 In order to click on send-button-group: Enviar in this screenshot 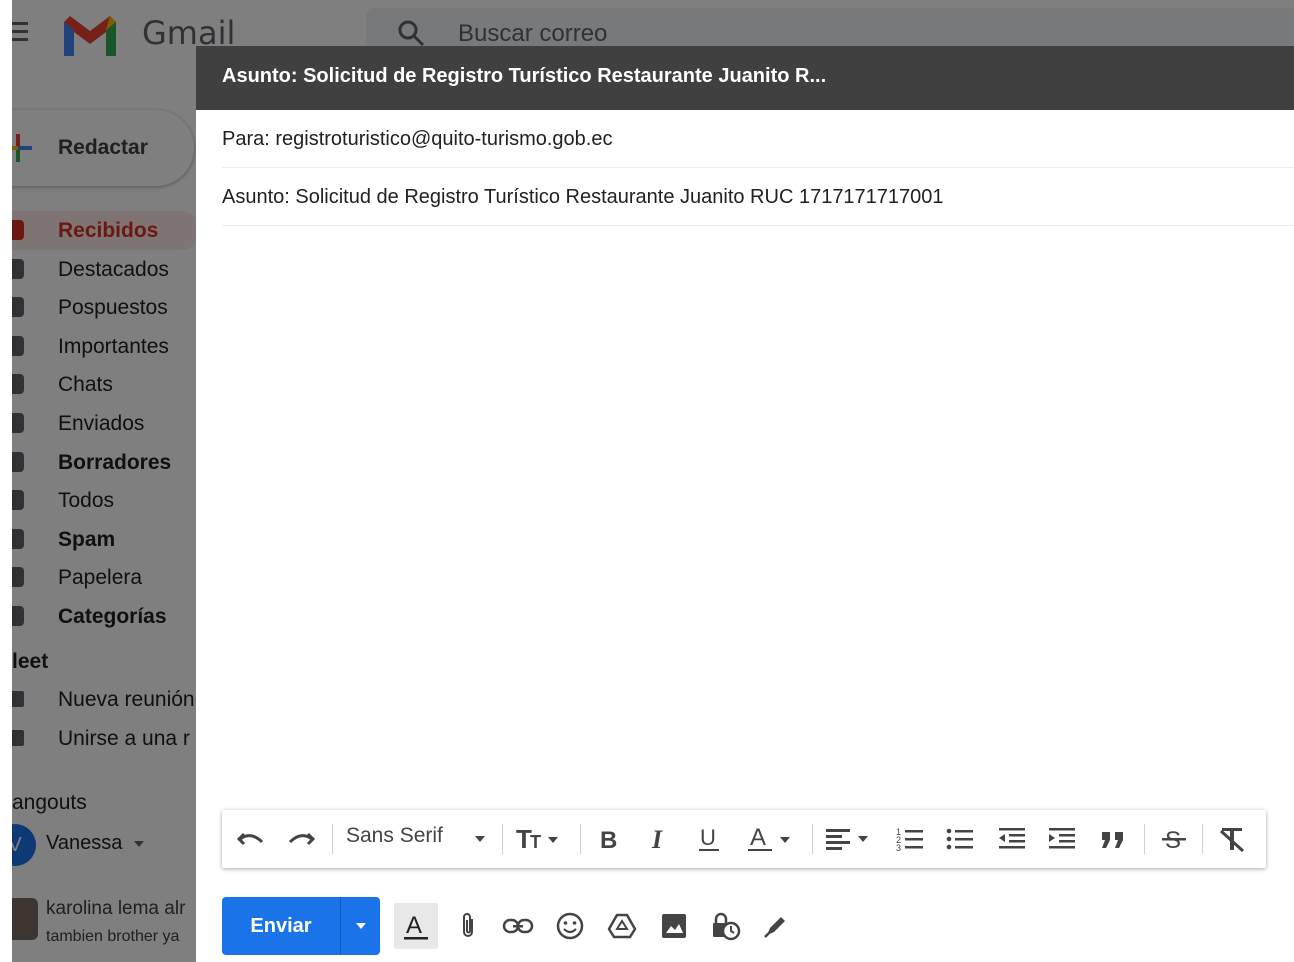, I will do `click(301, 926)`.